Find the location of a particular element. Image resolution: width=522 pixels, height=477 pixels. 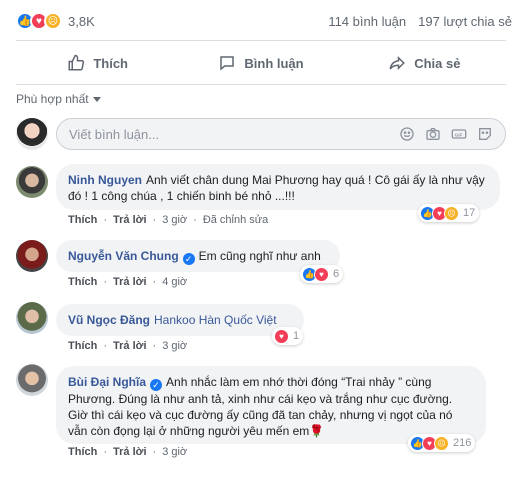

comment-author: Vũ Ngọc Đăng is located at coordinates (109, 320).